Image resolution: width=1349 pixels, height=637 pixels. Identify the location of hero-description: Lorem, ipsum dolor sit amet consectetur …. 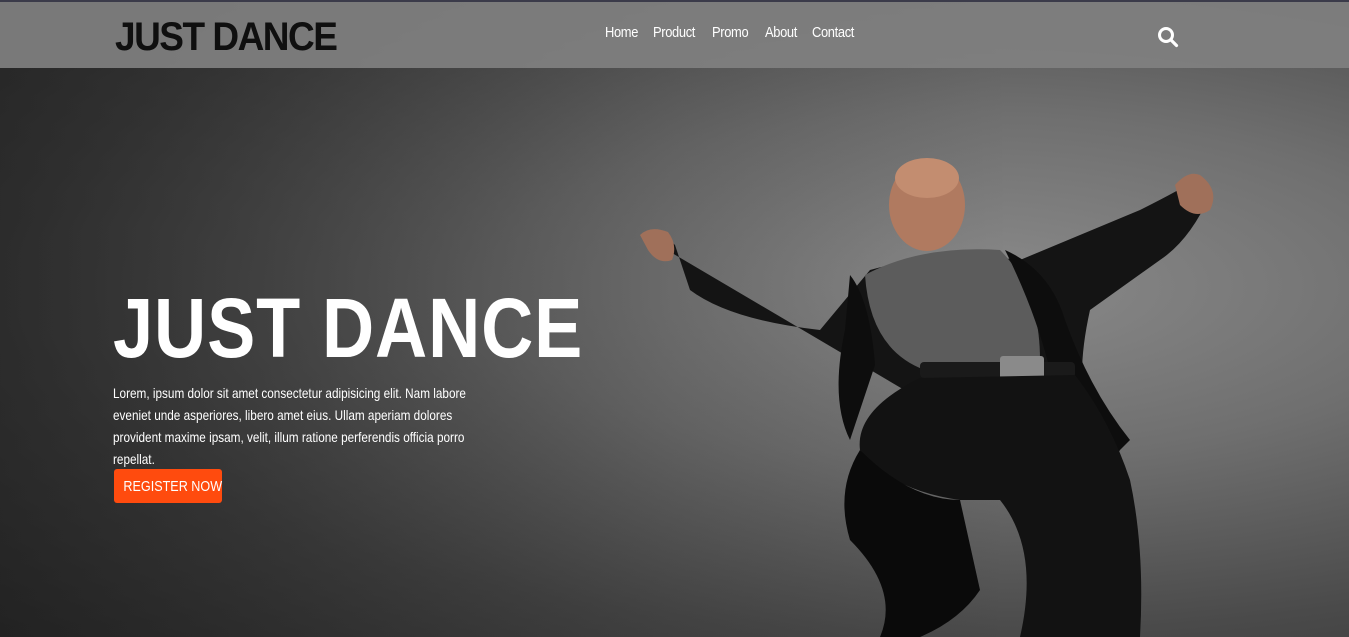
(289, 426).